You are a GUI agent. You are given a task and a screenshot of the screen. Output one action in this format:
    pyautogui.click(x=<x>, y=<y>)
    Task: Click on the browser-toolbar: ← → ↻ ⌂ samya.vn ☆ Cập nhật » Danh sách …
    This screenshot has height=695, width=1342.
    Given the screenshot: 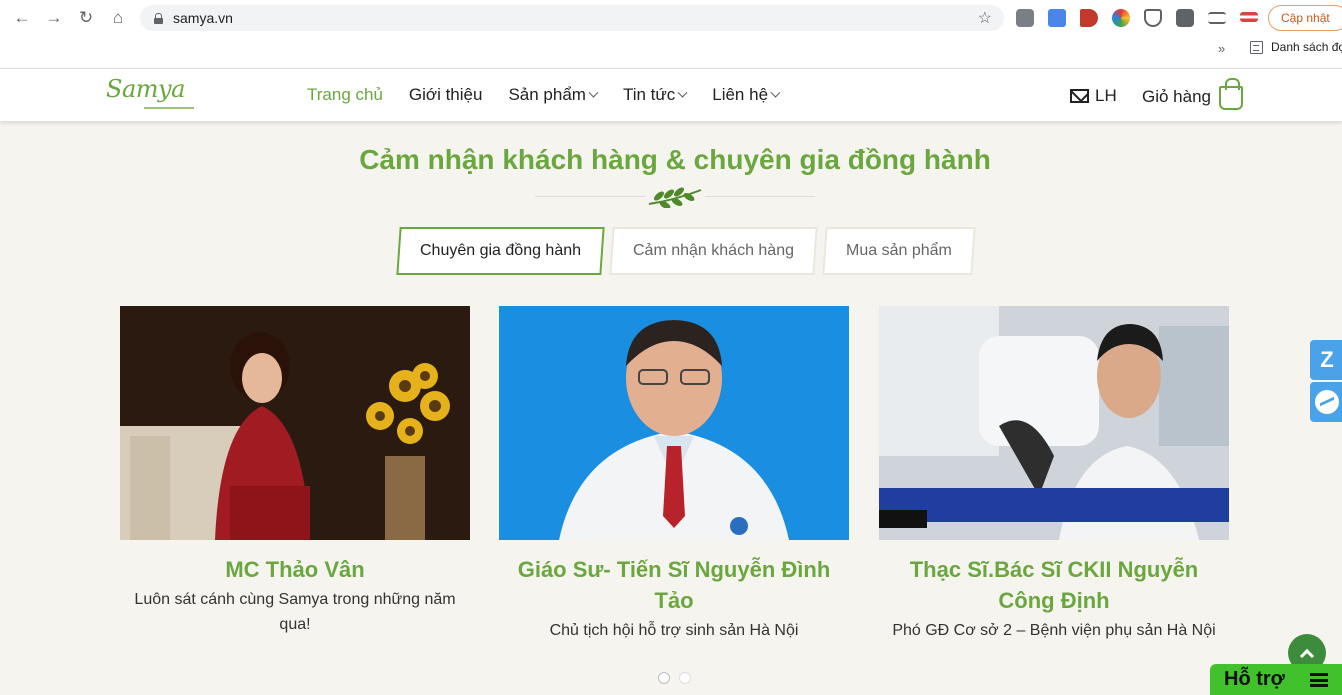 What is the action you would take?
    pyautogui.click(x=671, y=34)
    